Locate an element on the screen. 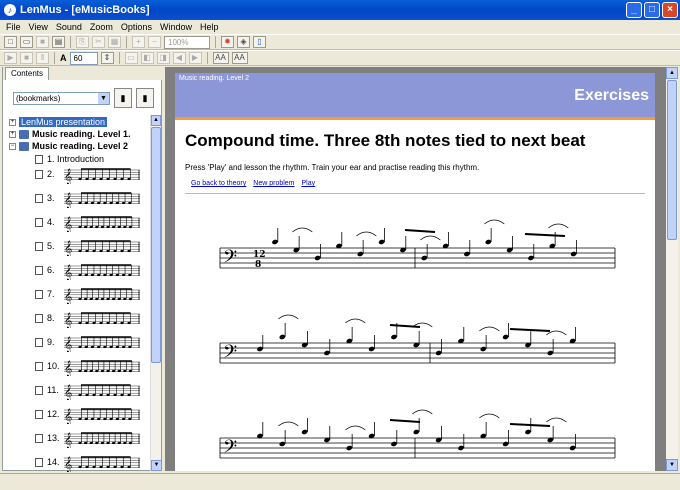 The height and width of the screenshot is (490, 680). open-icon: ▭ is located at coordinates (26, 42).